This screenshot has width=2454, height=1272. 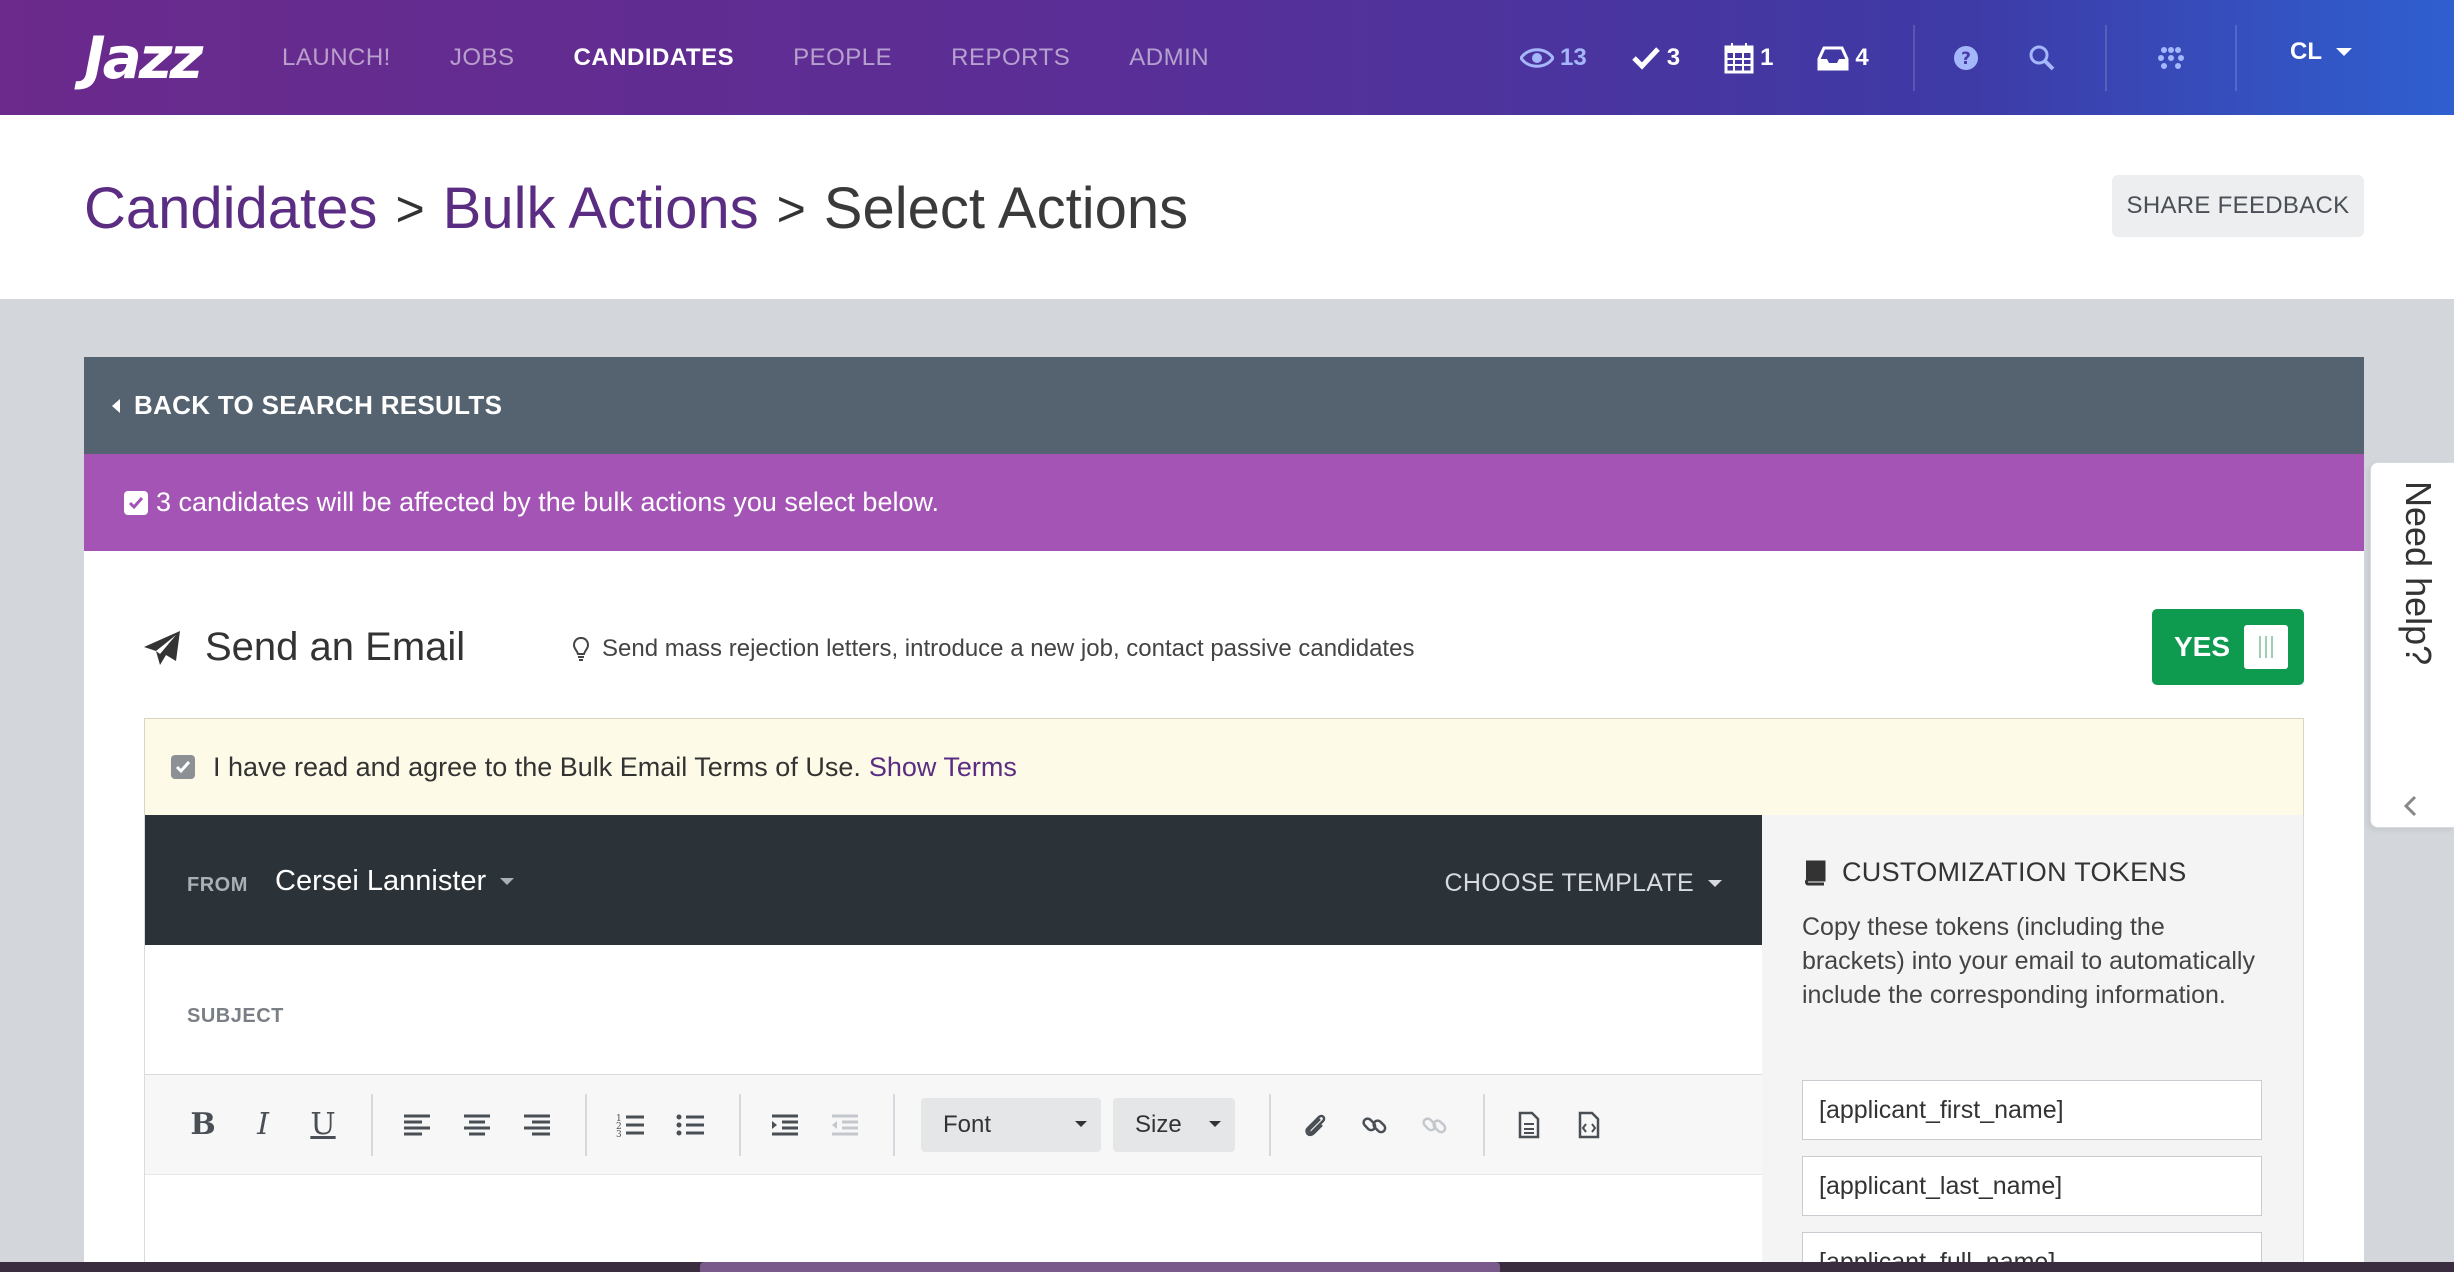 I want to click on check-icon, so click(x=1645, y=58).